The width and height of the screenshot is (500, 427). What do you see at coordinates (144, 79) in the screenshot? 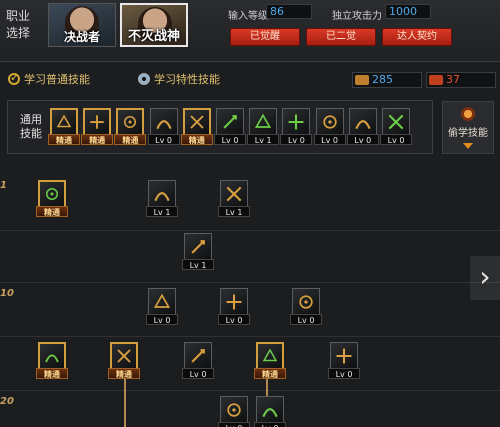
I see `radio-icon` at bounding box center [144, 79].